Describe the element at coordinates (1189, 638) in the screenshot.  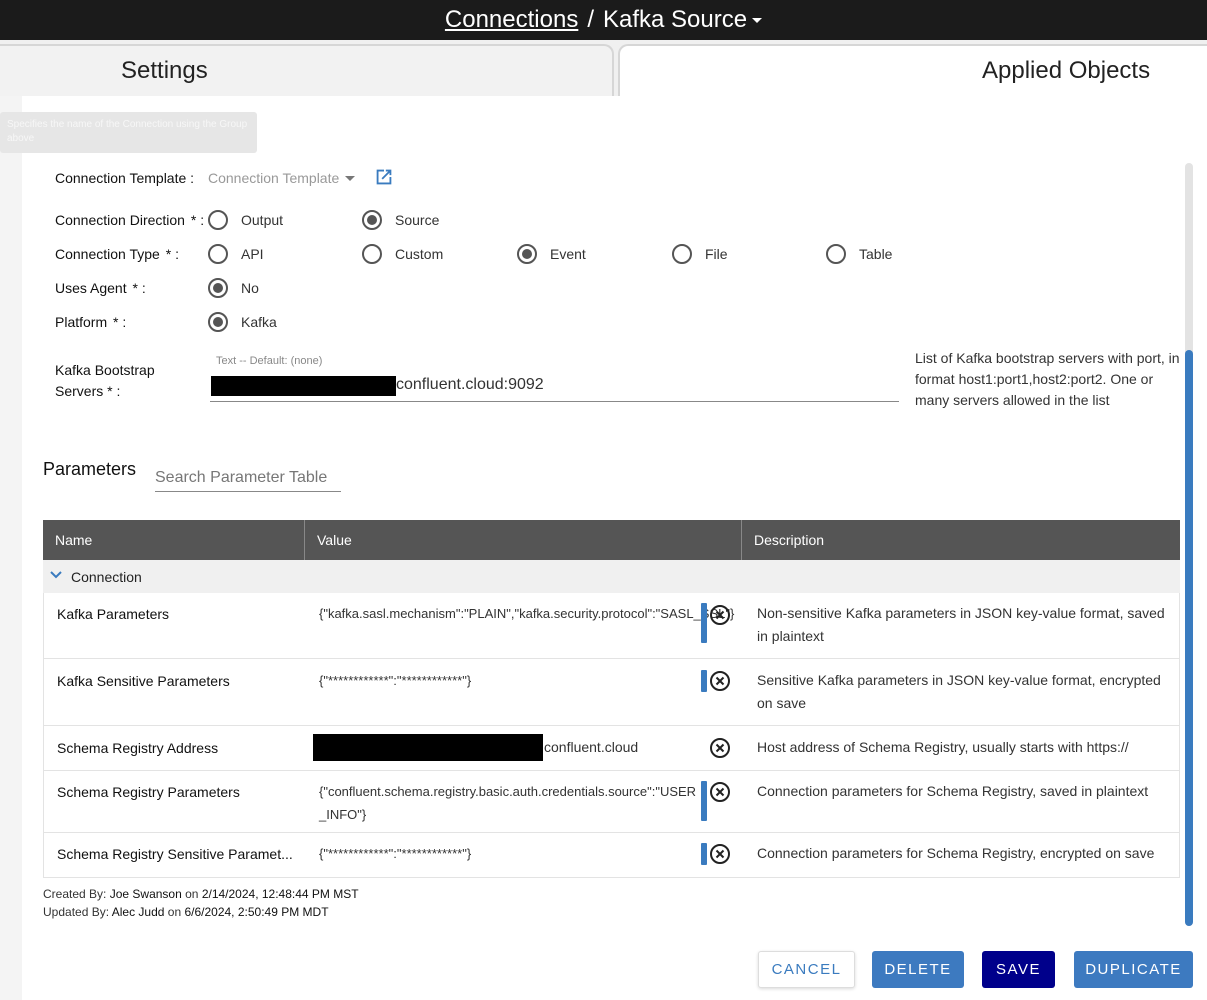
I see `scrollbar-thumb` at that location.